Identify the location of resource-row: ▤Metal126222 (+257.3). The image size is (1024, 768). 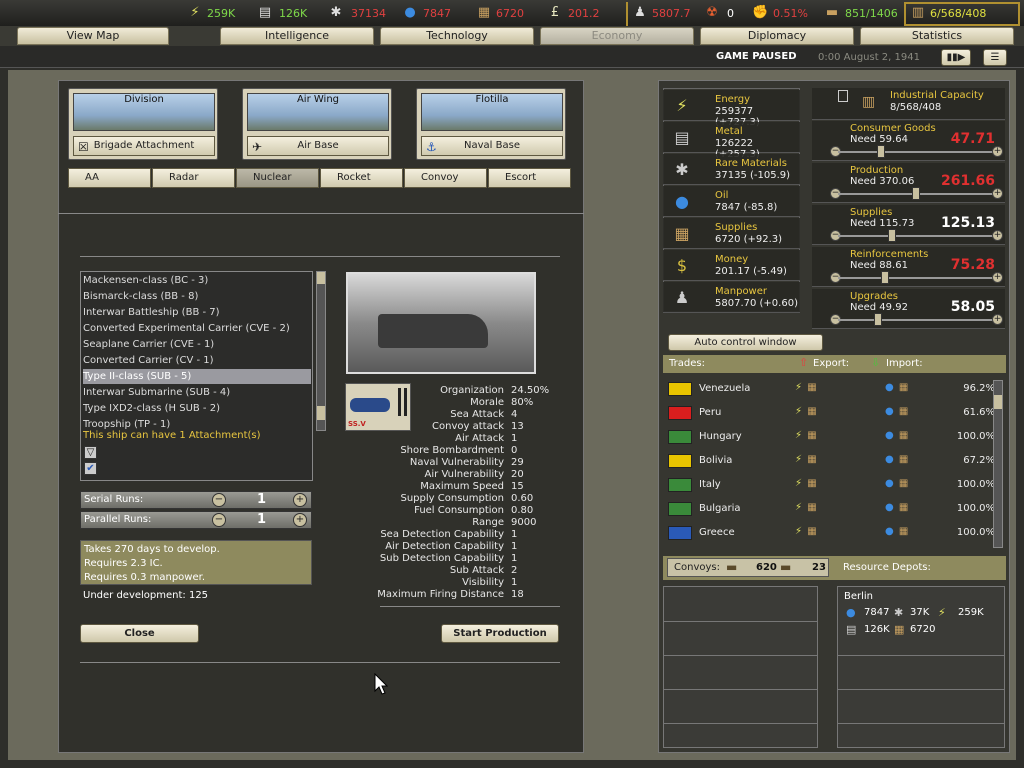
(731, 141).